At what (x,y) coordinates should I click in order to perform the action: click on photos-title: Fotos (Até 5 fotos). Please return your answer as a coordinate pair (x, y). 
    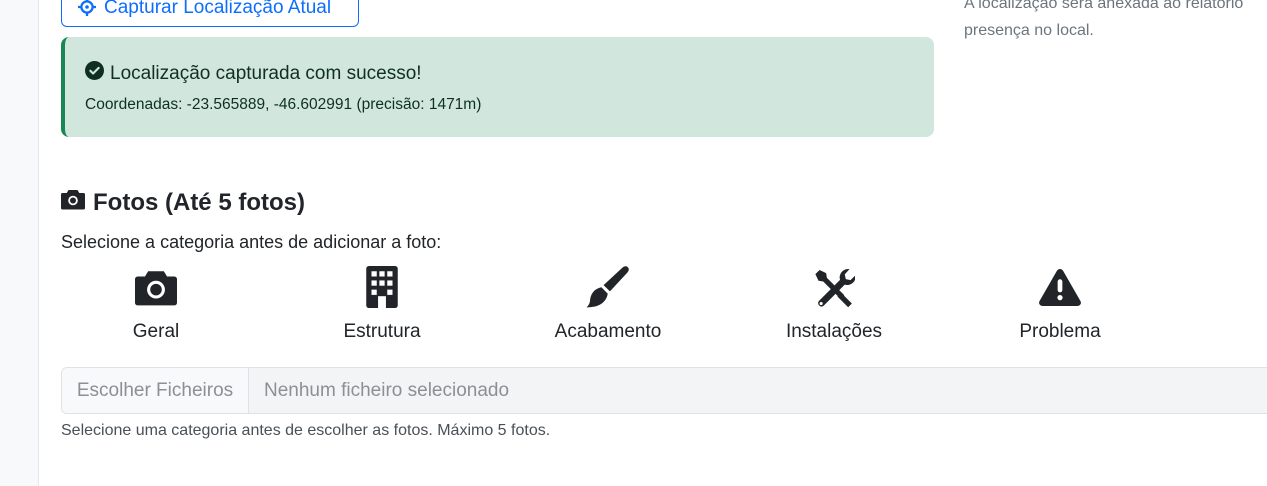
    Looking at the image, I should click on (199, 202).